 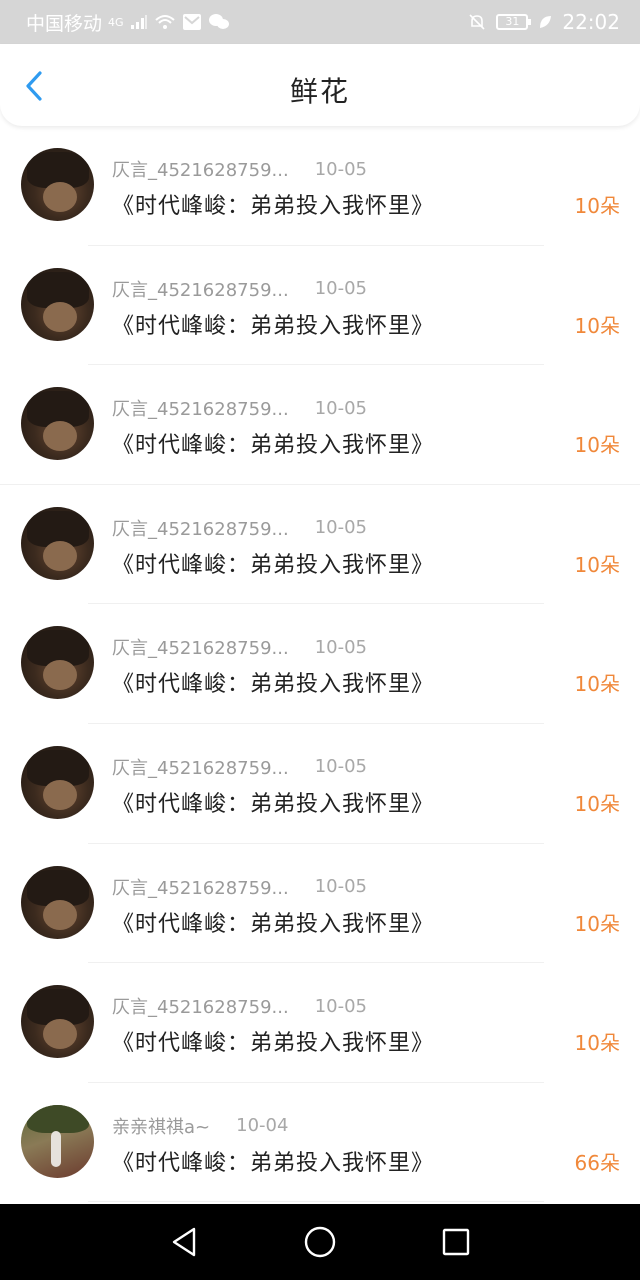 I want to click on carrier-label: 中国移动, so click(x=64, y=23).